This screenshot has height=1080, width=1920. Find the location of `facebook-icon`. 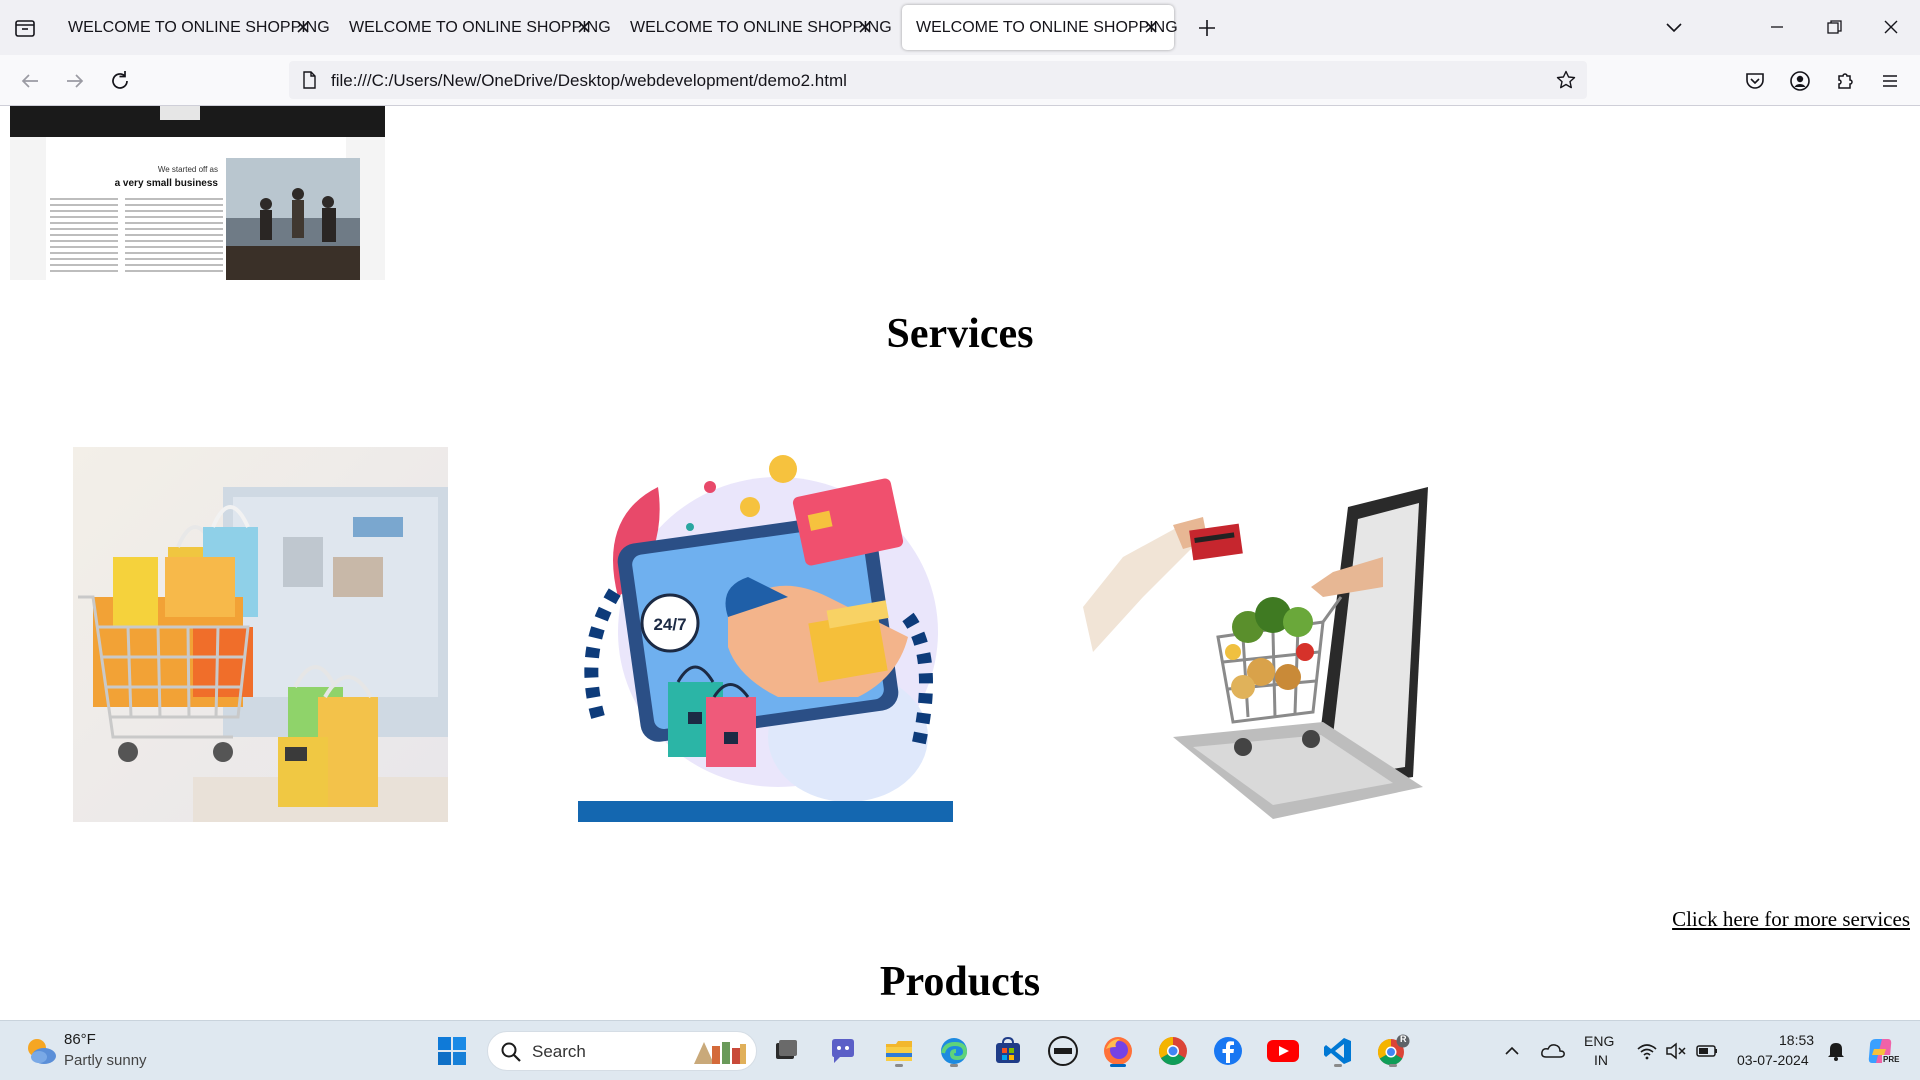

facebook-icon is located at coordinates (1228, 1051).